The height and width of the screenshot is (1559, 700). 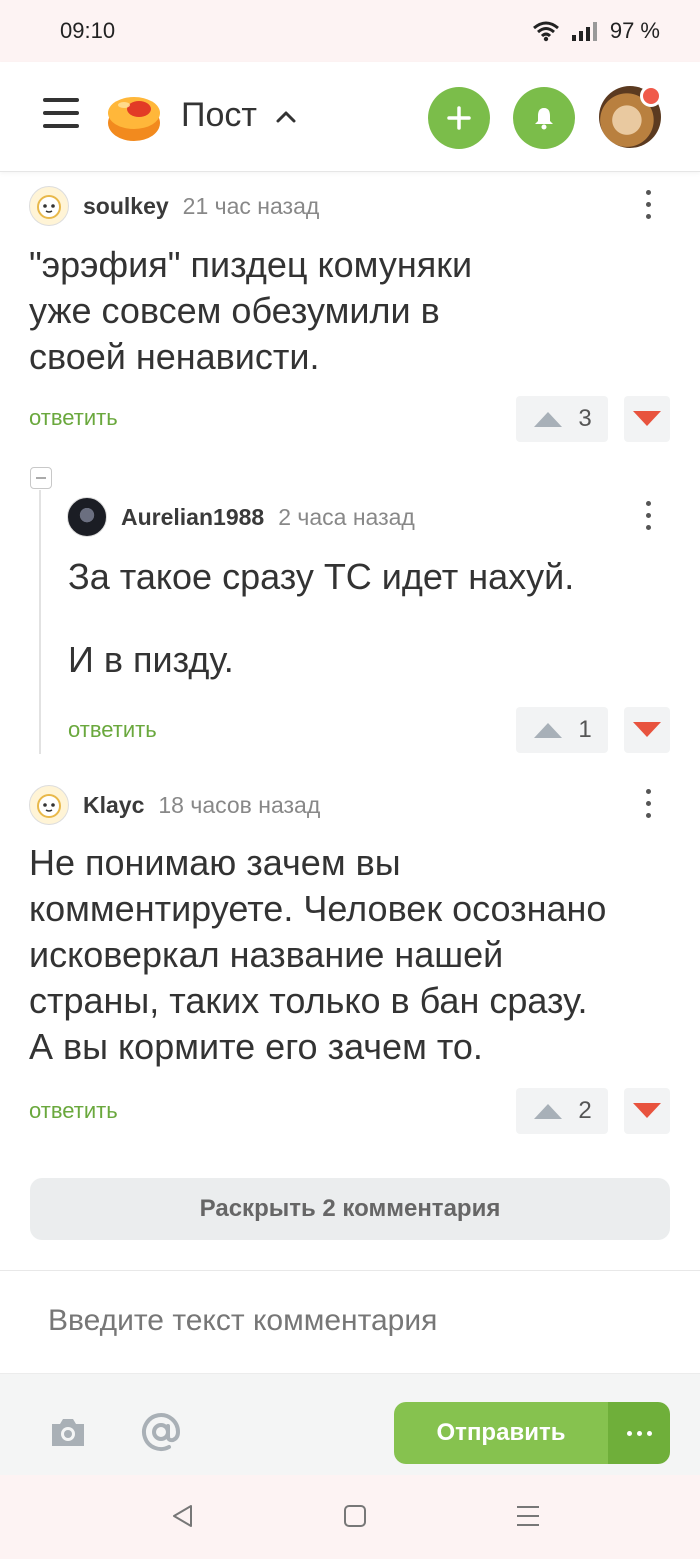 I want to click on back-nav-icon, so click(x=183, y=1516).